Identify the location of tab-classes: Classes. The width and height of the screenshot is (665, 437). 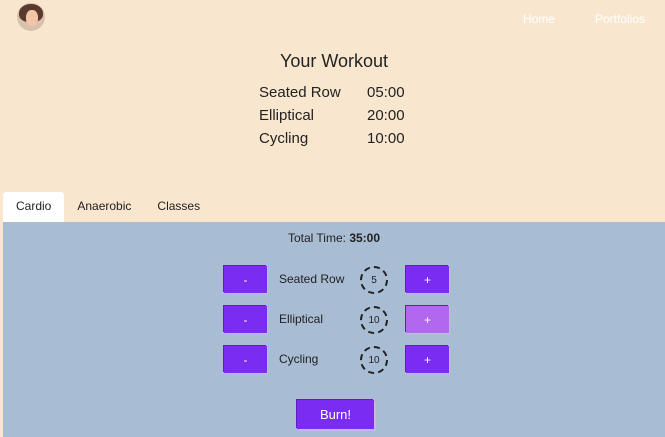
(178, 207).